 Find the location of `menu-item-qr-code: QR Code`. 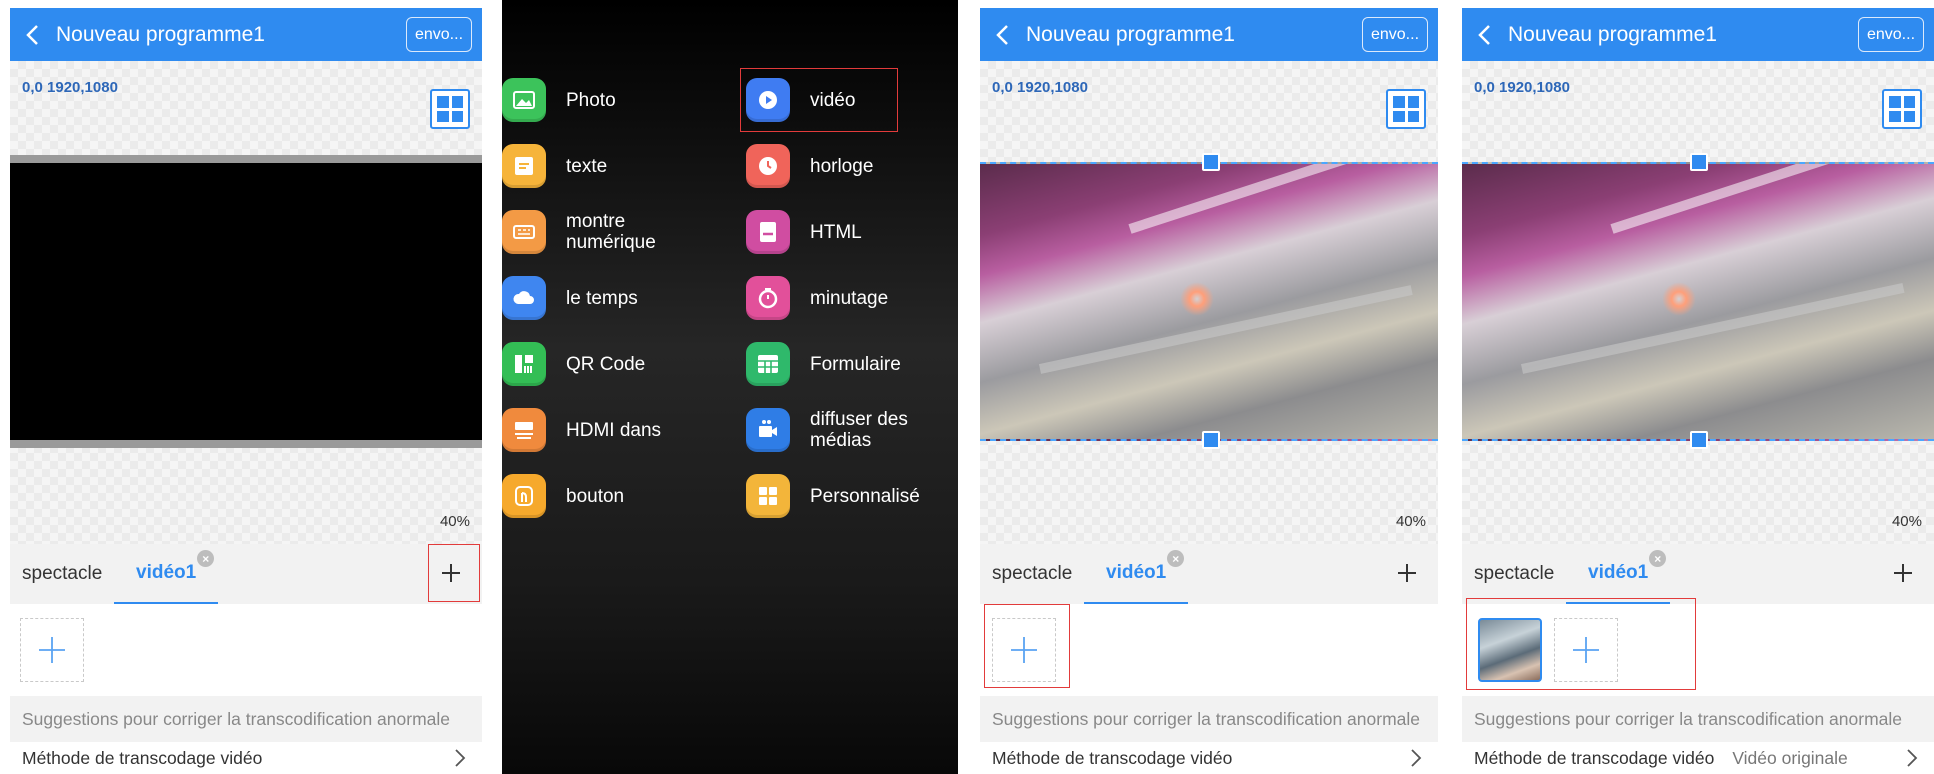

menu-item-qr-code: QR Code is located at coordinates (573, 364).